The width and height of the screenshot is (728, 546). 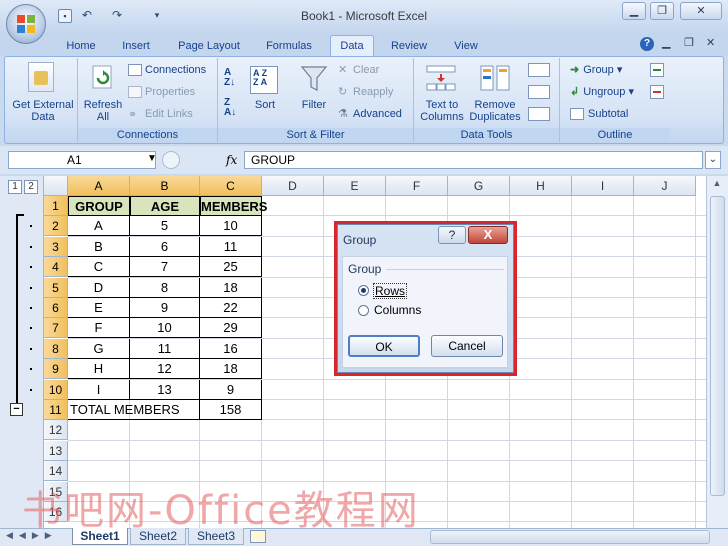 What do you see at coordinates (99, 287) in the screenshot?
I see `table-cell: D` at bounding box center [99, 287].